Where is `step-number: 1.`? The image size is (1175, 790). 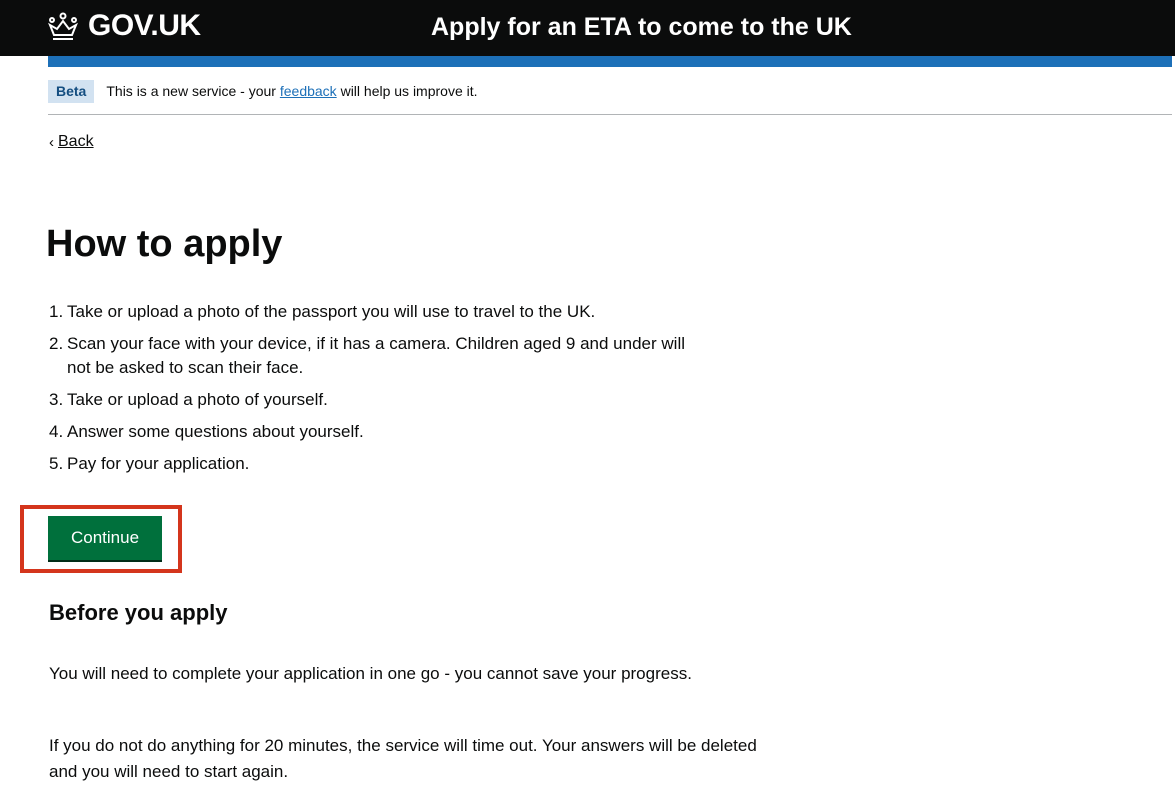
step-number: 1. is located at coordinates (56, 311).